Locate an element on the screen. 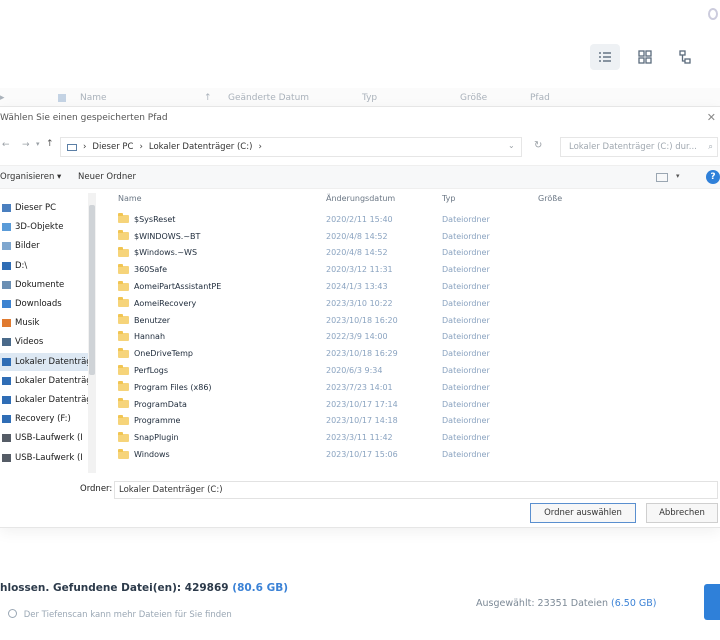 This screenshot has height=640, width=720. file-name: OneDriveTemp is located at coordinates (163, 354).